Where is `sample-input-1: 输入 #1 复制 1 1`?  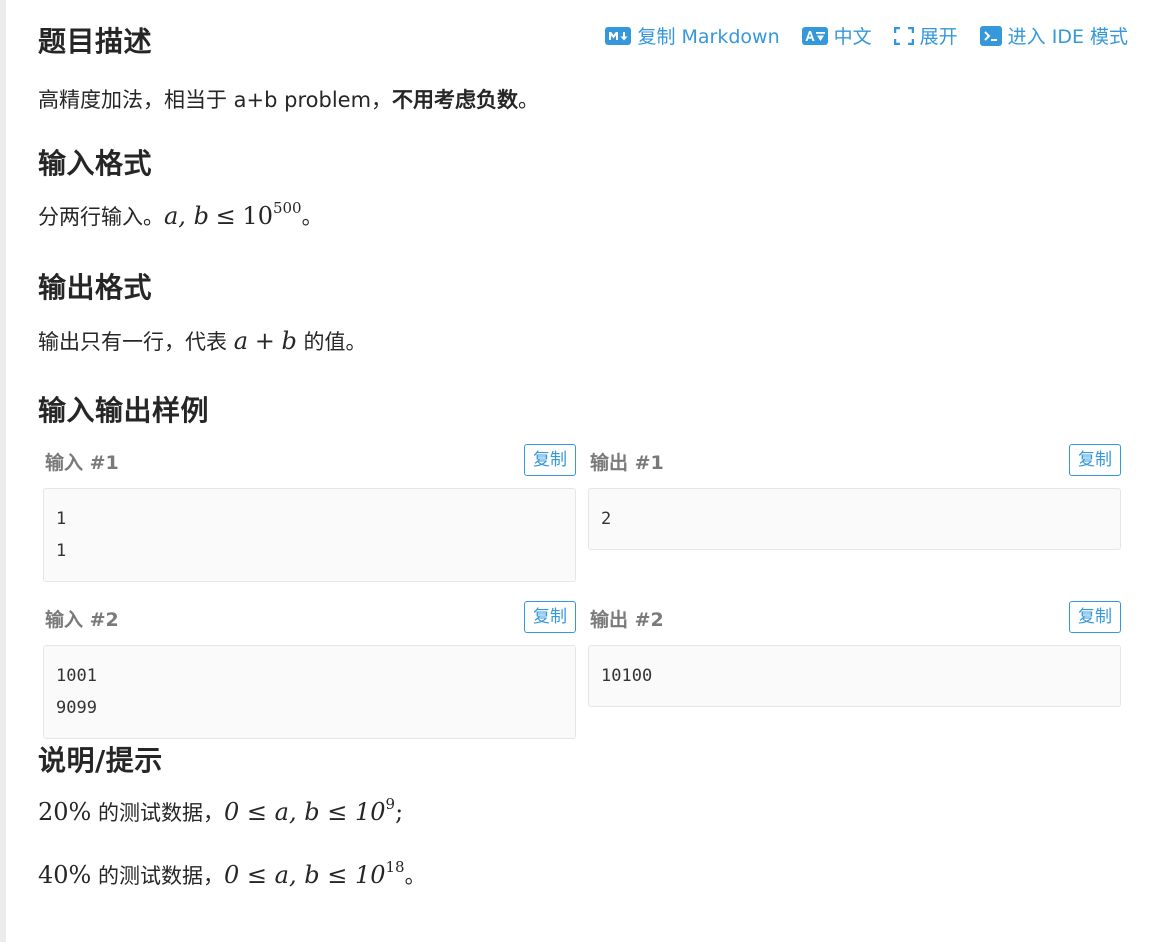 sample-input-1: 输入 #1 复制 1 1 is located at coordinates (309, 513).